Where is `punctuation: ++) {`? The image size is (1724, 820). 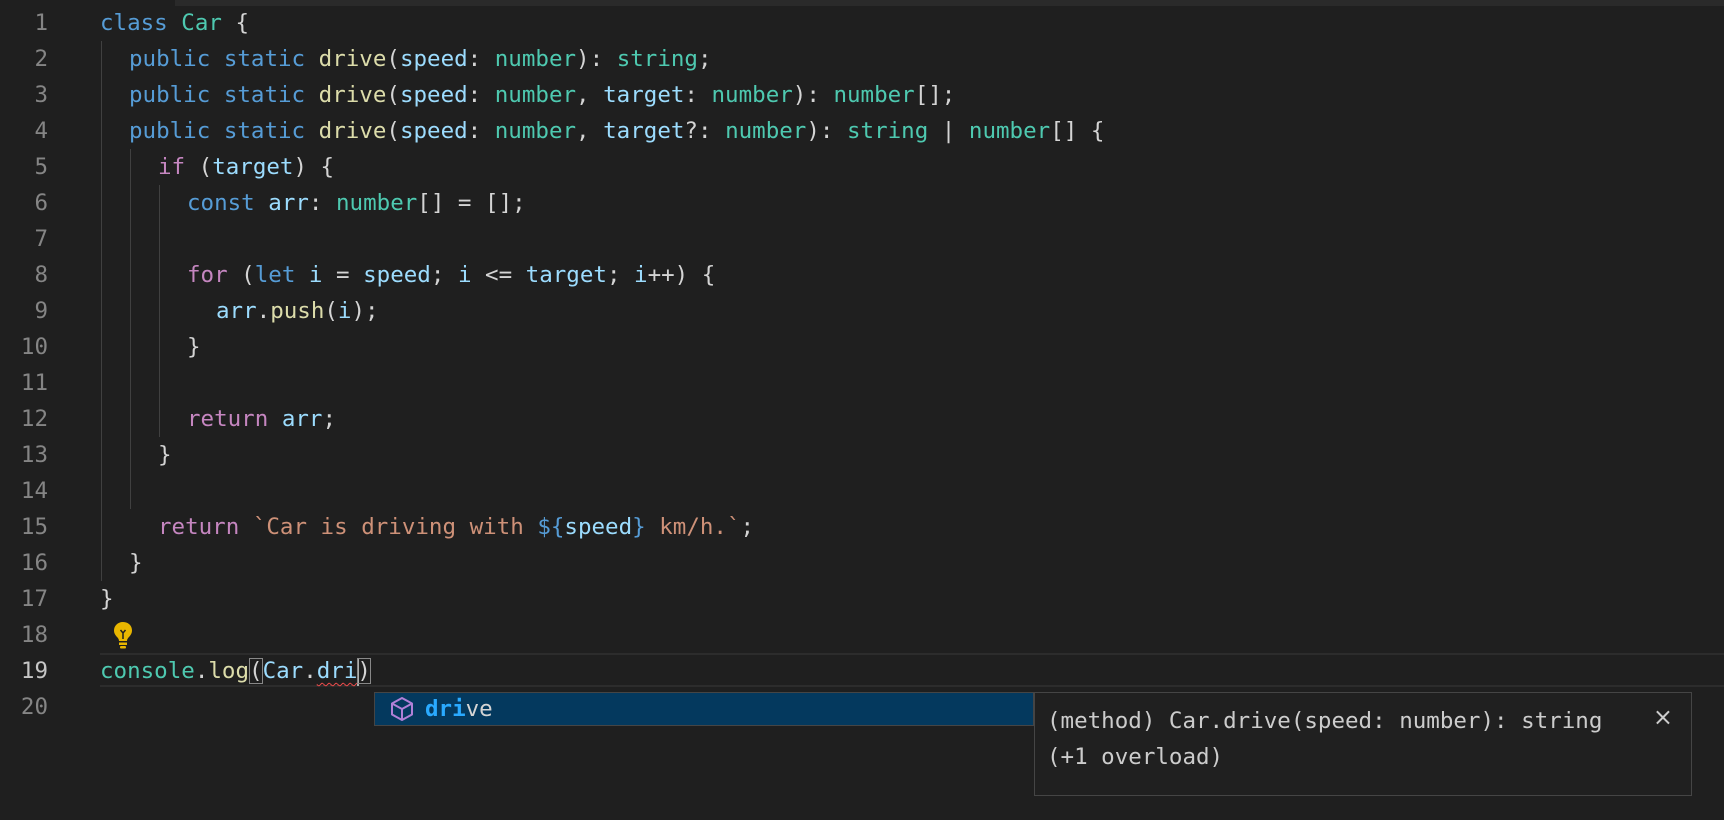
punctuation: ++) { is located at coordinates (681, 275).